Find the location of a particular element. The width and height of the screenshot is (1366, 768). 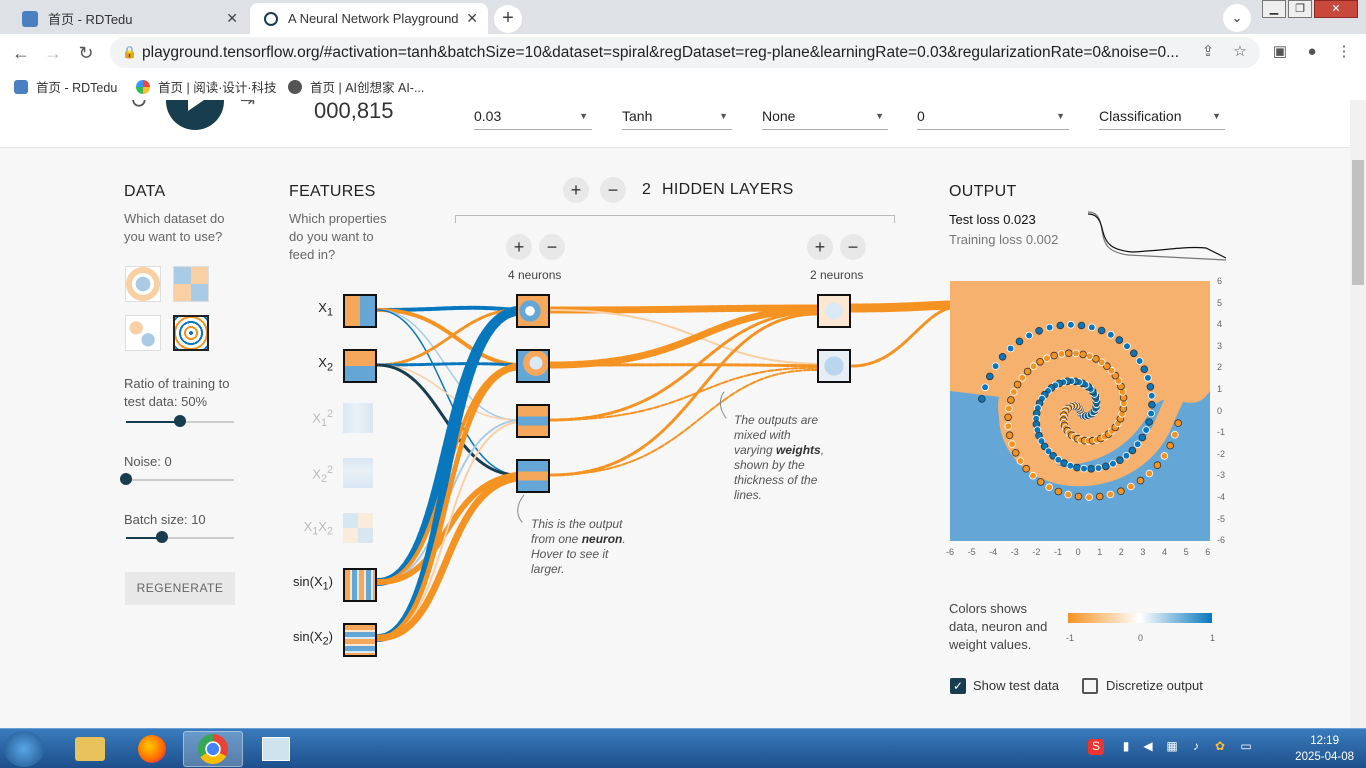

side-panel-icon: ▣ is located at coordinates (1280, 52).